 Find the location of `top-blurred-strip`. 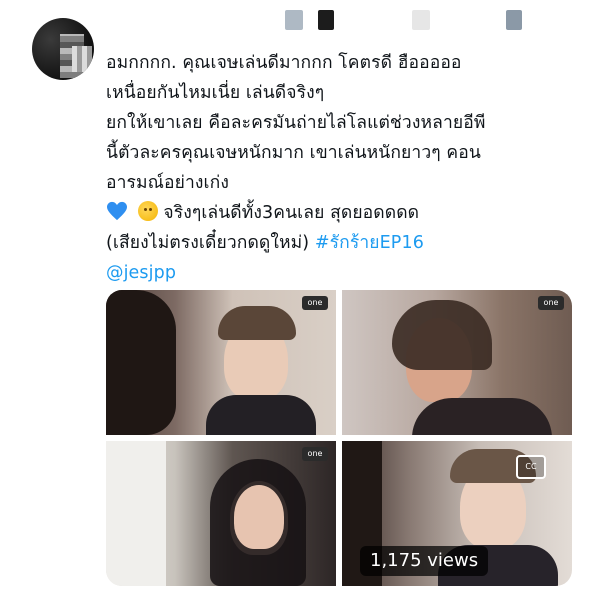

top-blurred-strip is located at coordinates (300, 16).